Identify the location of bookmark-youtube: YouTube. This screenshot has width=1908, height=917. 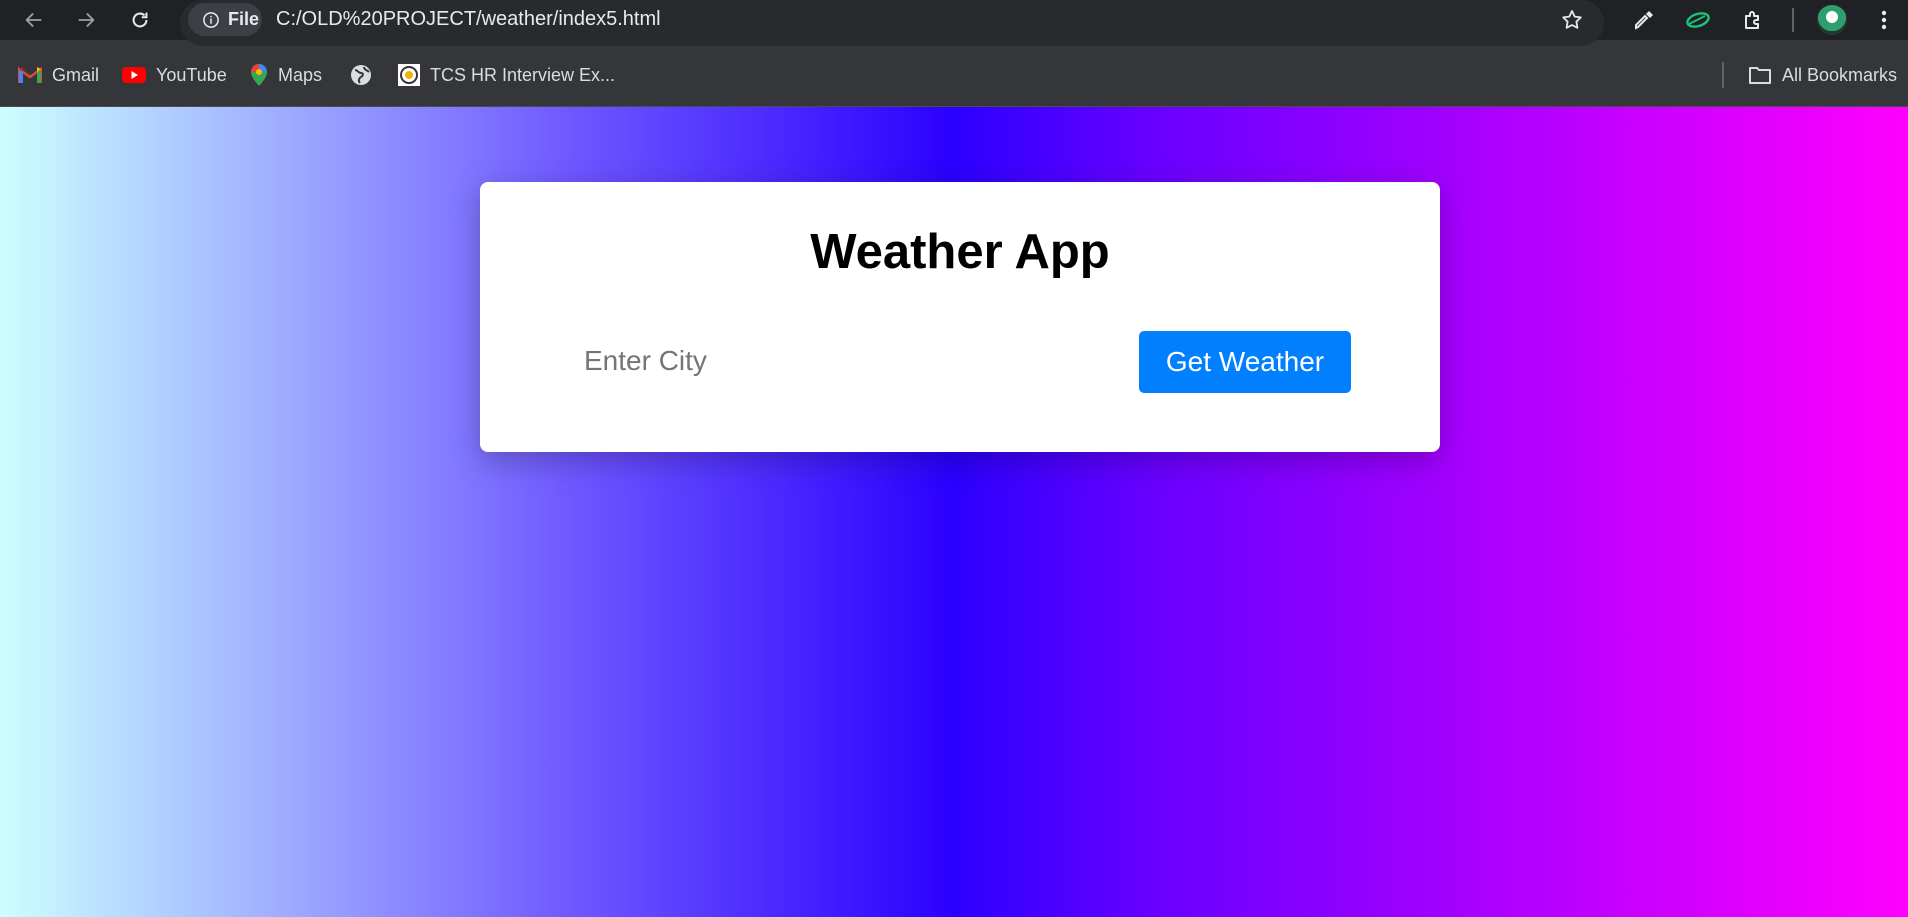
(174, 75).